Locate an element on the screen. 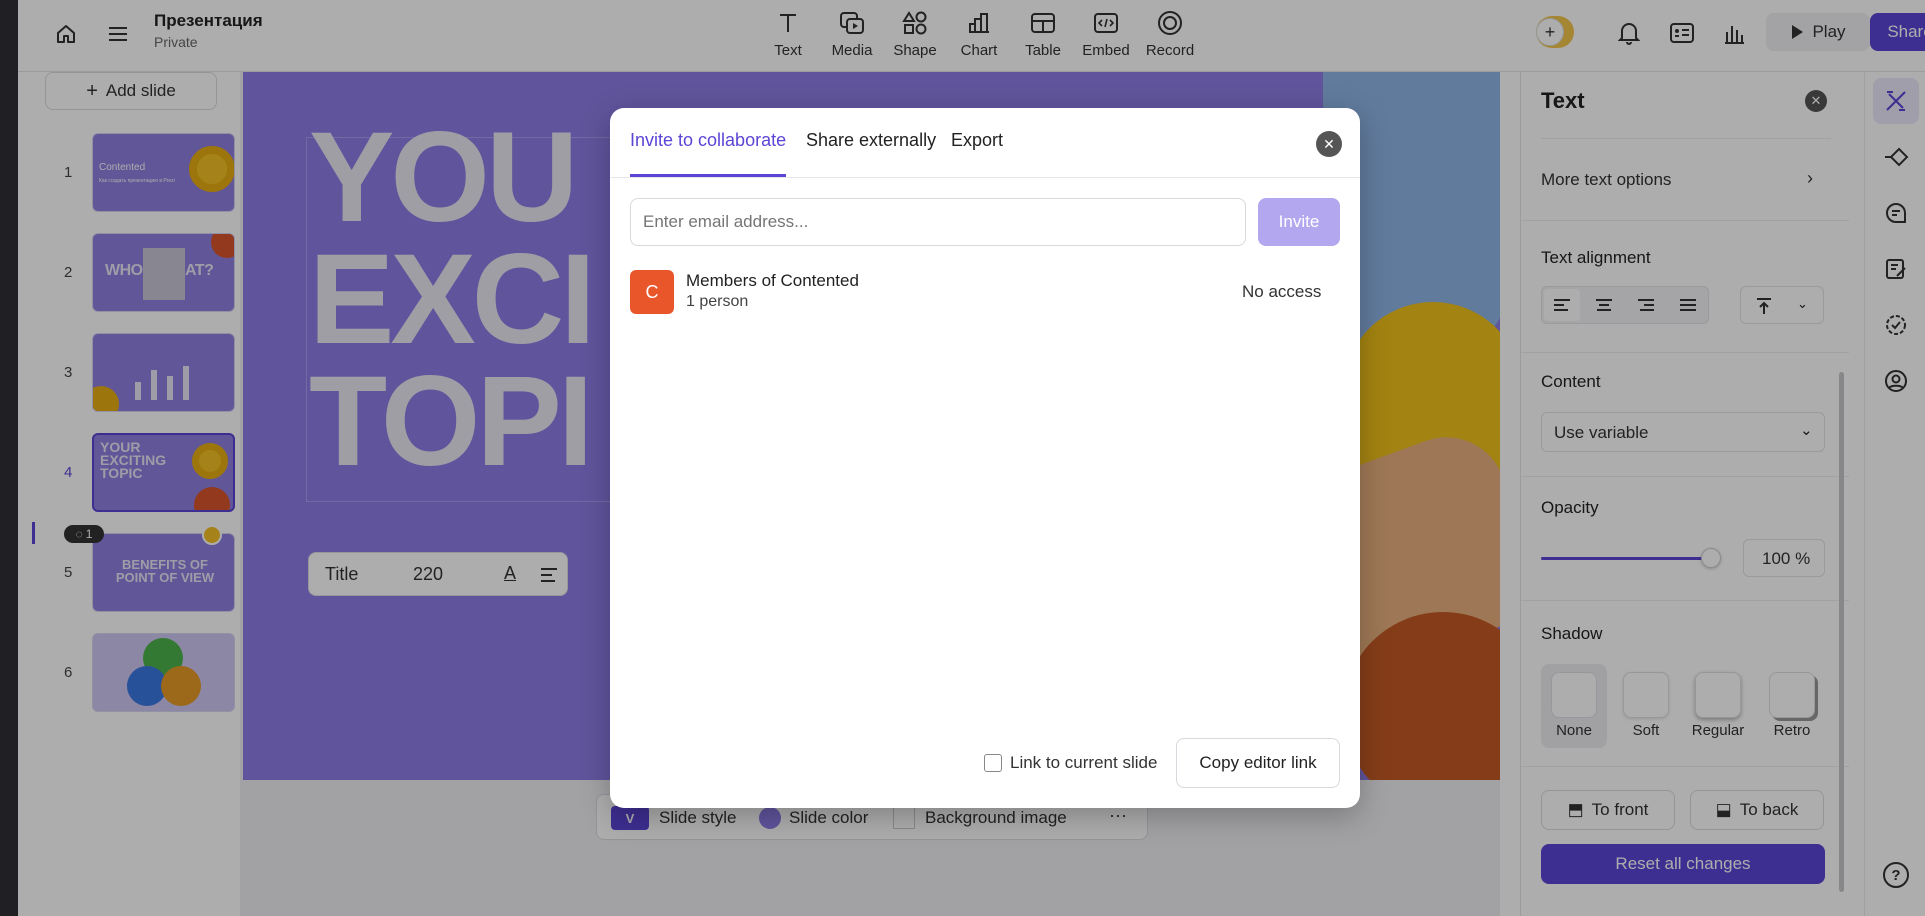  email-input is located at coordinates (938, 222).